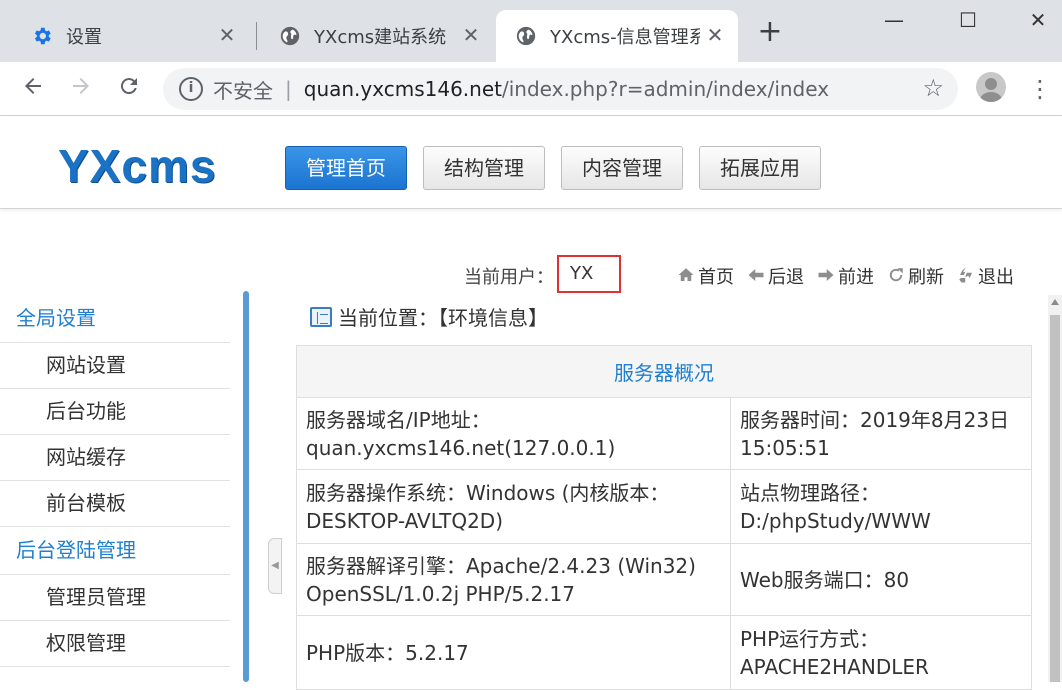  What do you see at coordinates (461, 447) in the screenshot?
I see `cell-value: quan.yxcms146.net(127.0.0.1)` at bounding box center [461, 447].